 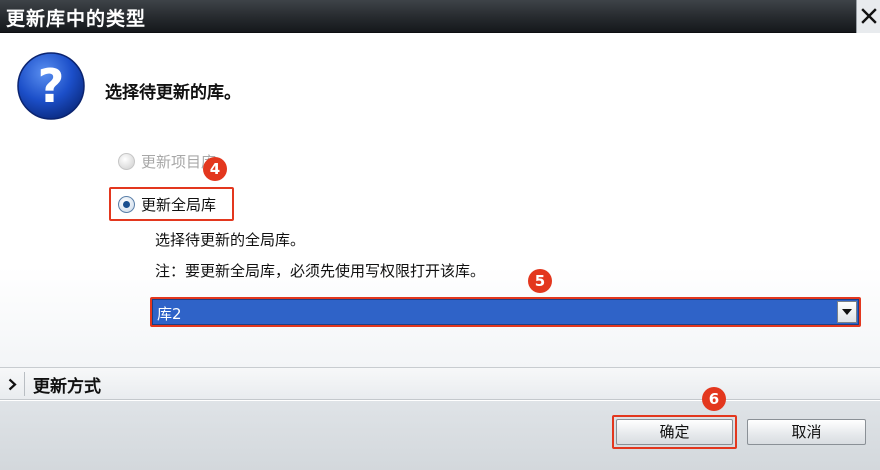 I want to click on step-badge-5: 5, so click(x=540, y=281).